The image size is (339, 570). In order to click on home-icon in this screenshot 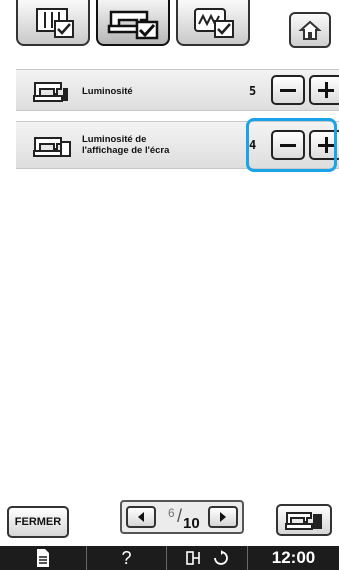, I will do `click(310, 30)`.